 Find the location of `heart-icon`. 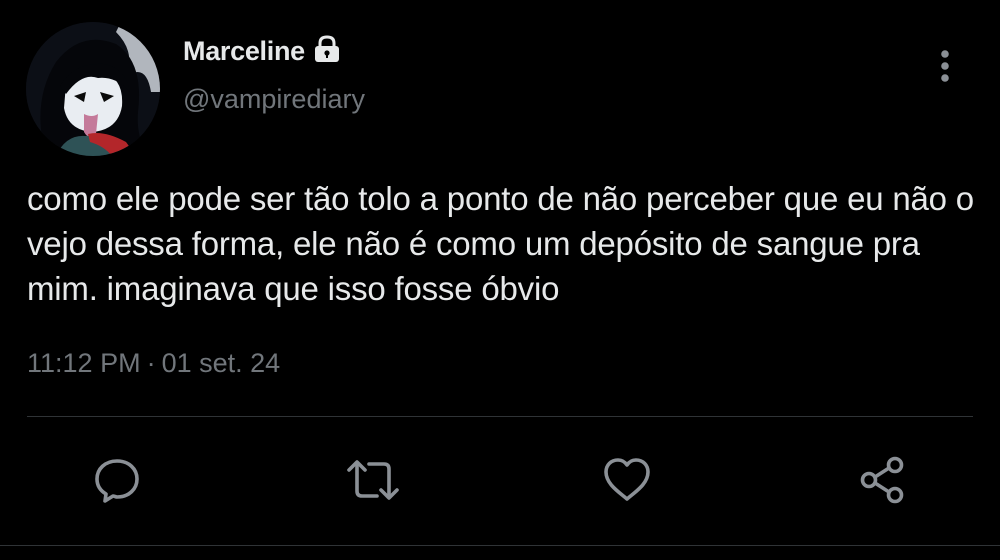

heart-icon is located at coordinates (627, 479).